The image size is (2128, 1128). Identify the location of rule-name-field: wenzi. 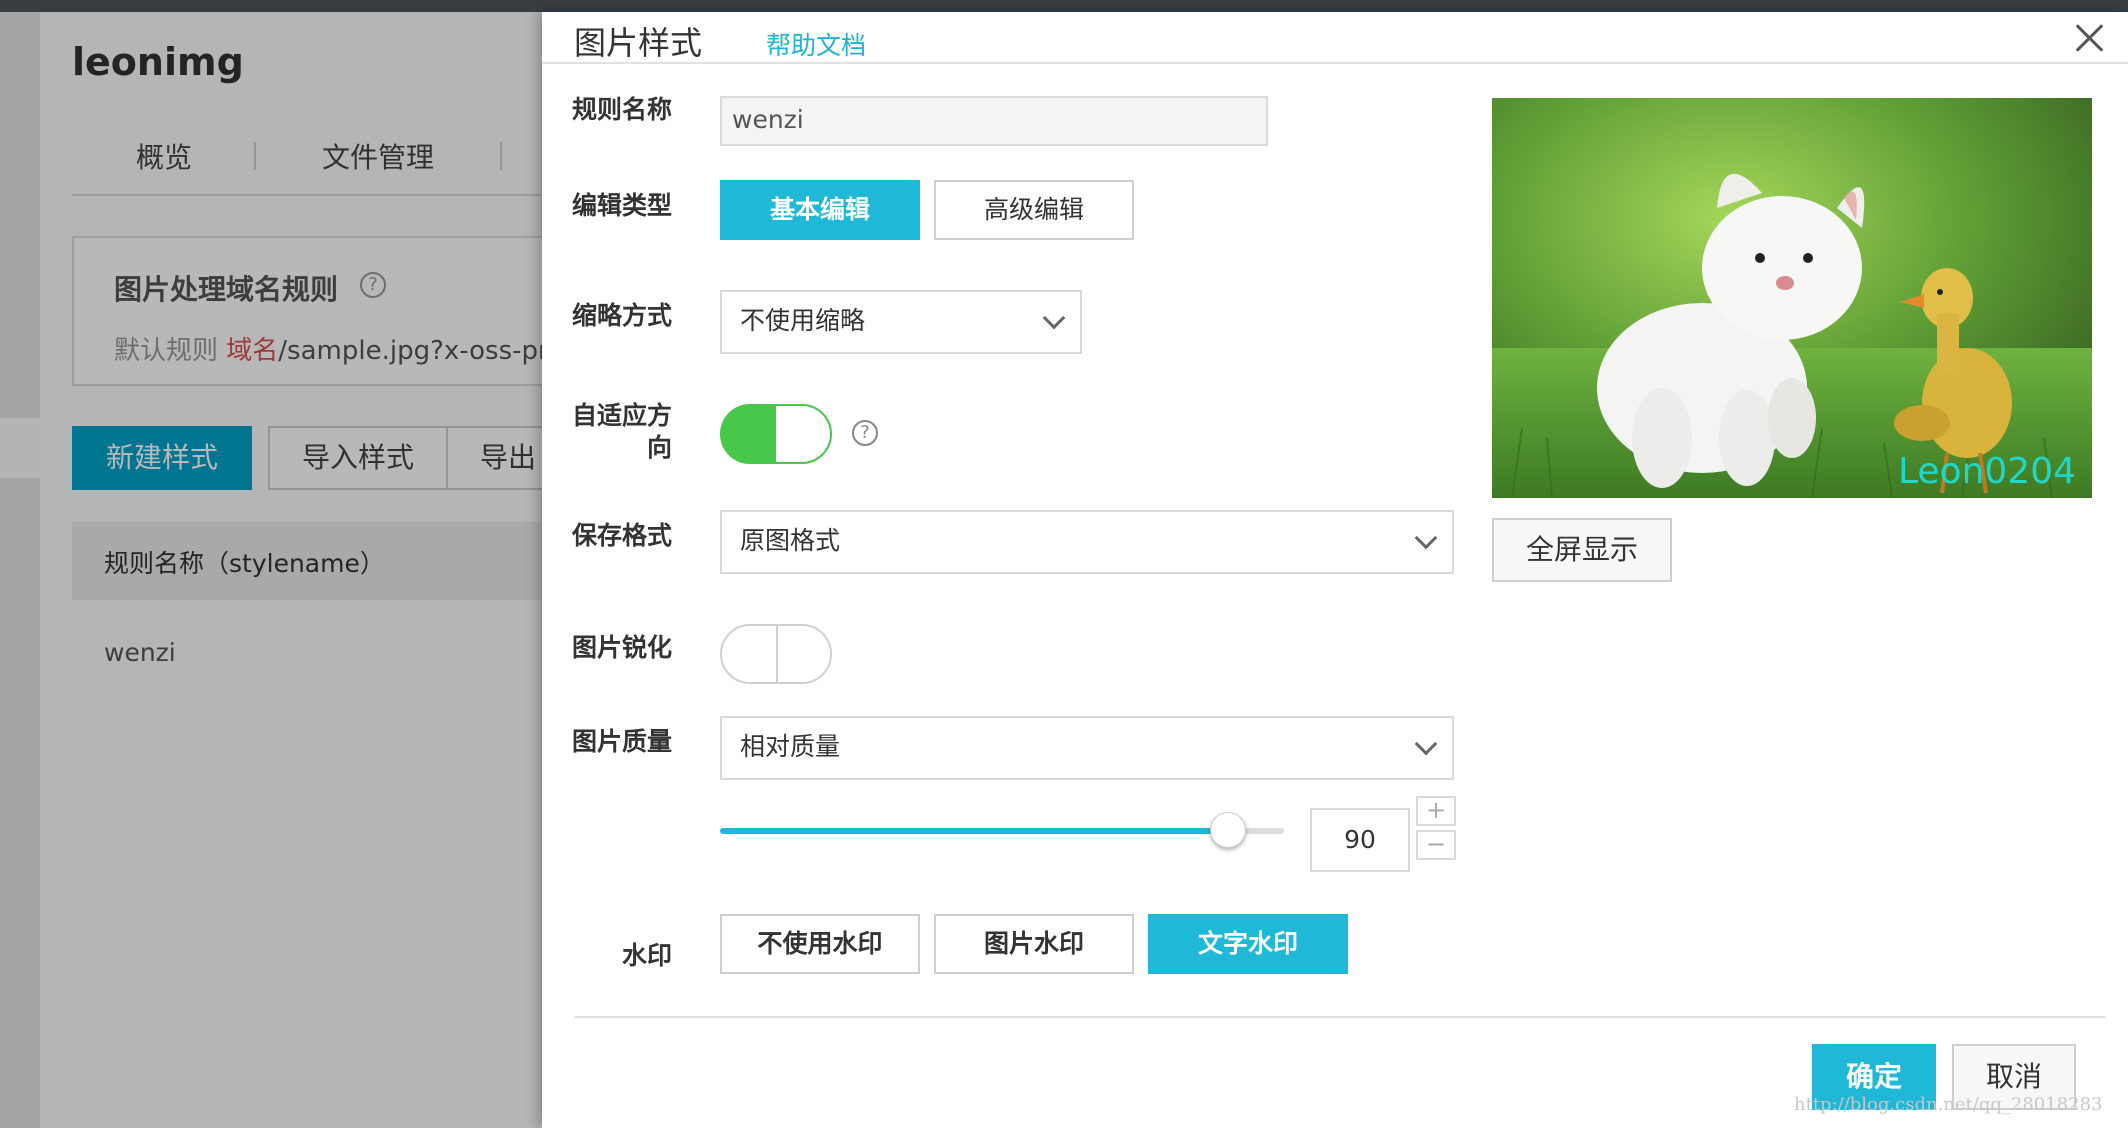
(994, 121).